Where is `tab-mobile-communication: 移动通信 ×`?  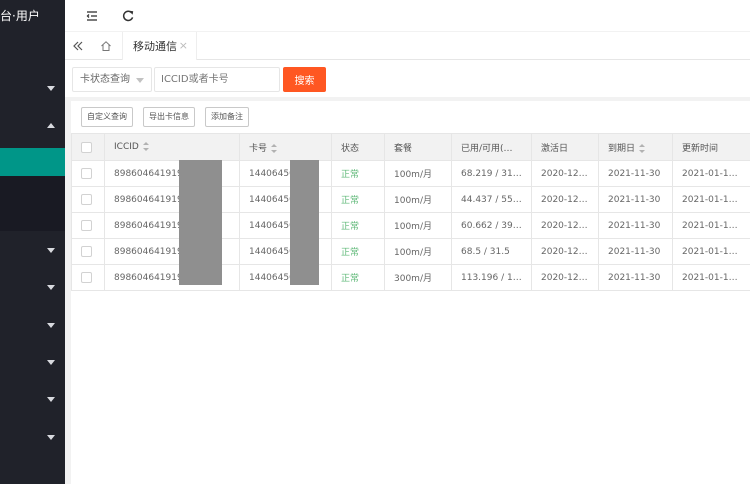 tab-mobile-communication: 移动通信 × is located at coordinates (159, 46).